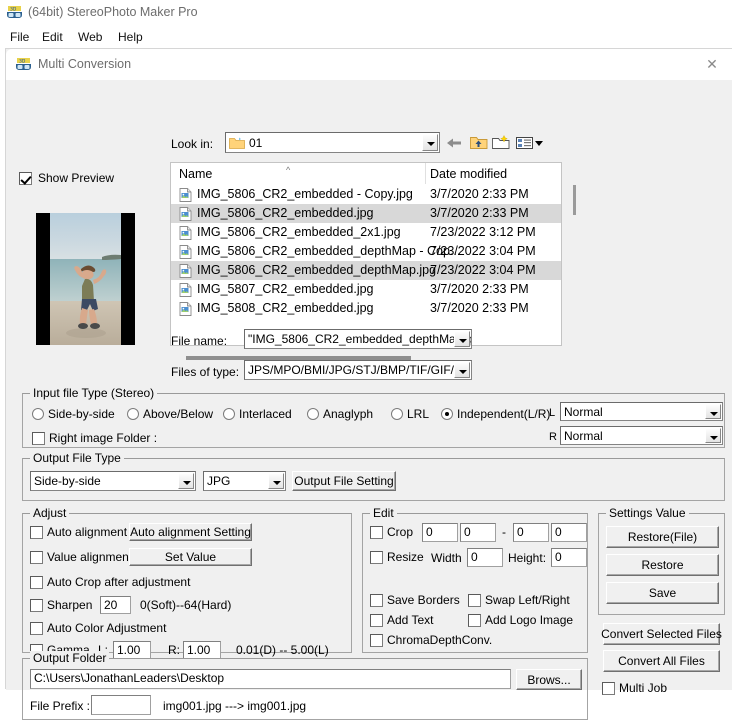 The height and width of the screenshot is (720, 732). Describe the element at coordinates (478, 143) in the screenshot. I see `up-folder-icon` at that location.